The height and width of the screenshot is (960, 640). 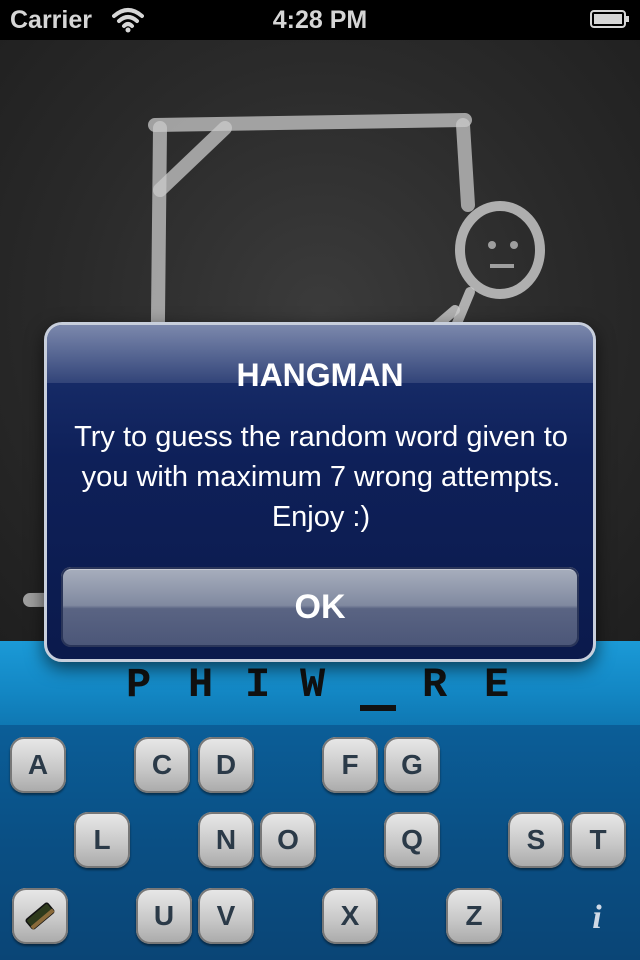 What do you see at coordinates (412, 765) in the screenshot?
I see `key-g: G` at bounding box center [412, 765].